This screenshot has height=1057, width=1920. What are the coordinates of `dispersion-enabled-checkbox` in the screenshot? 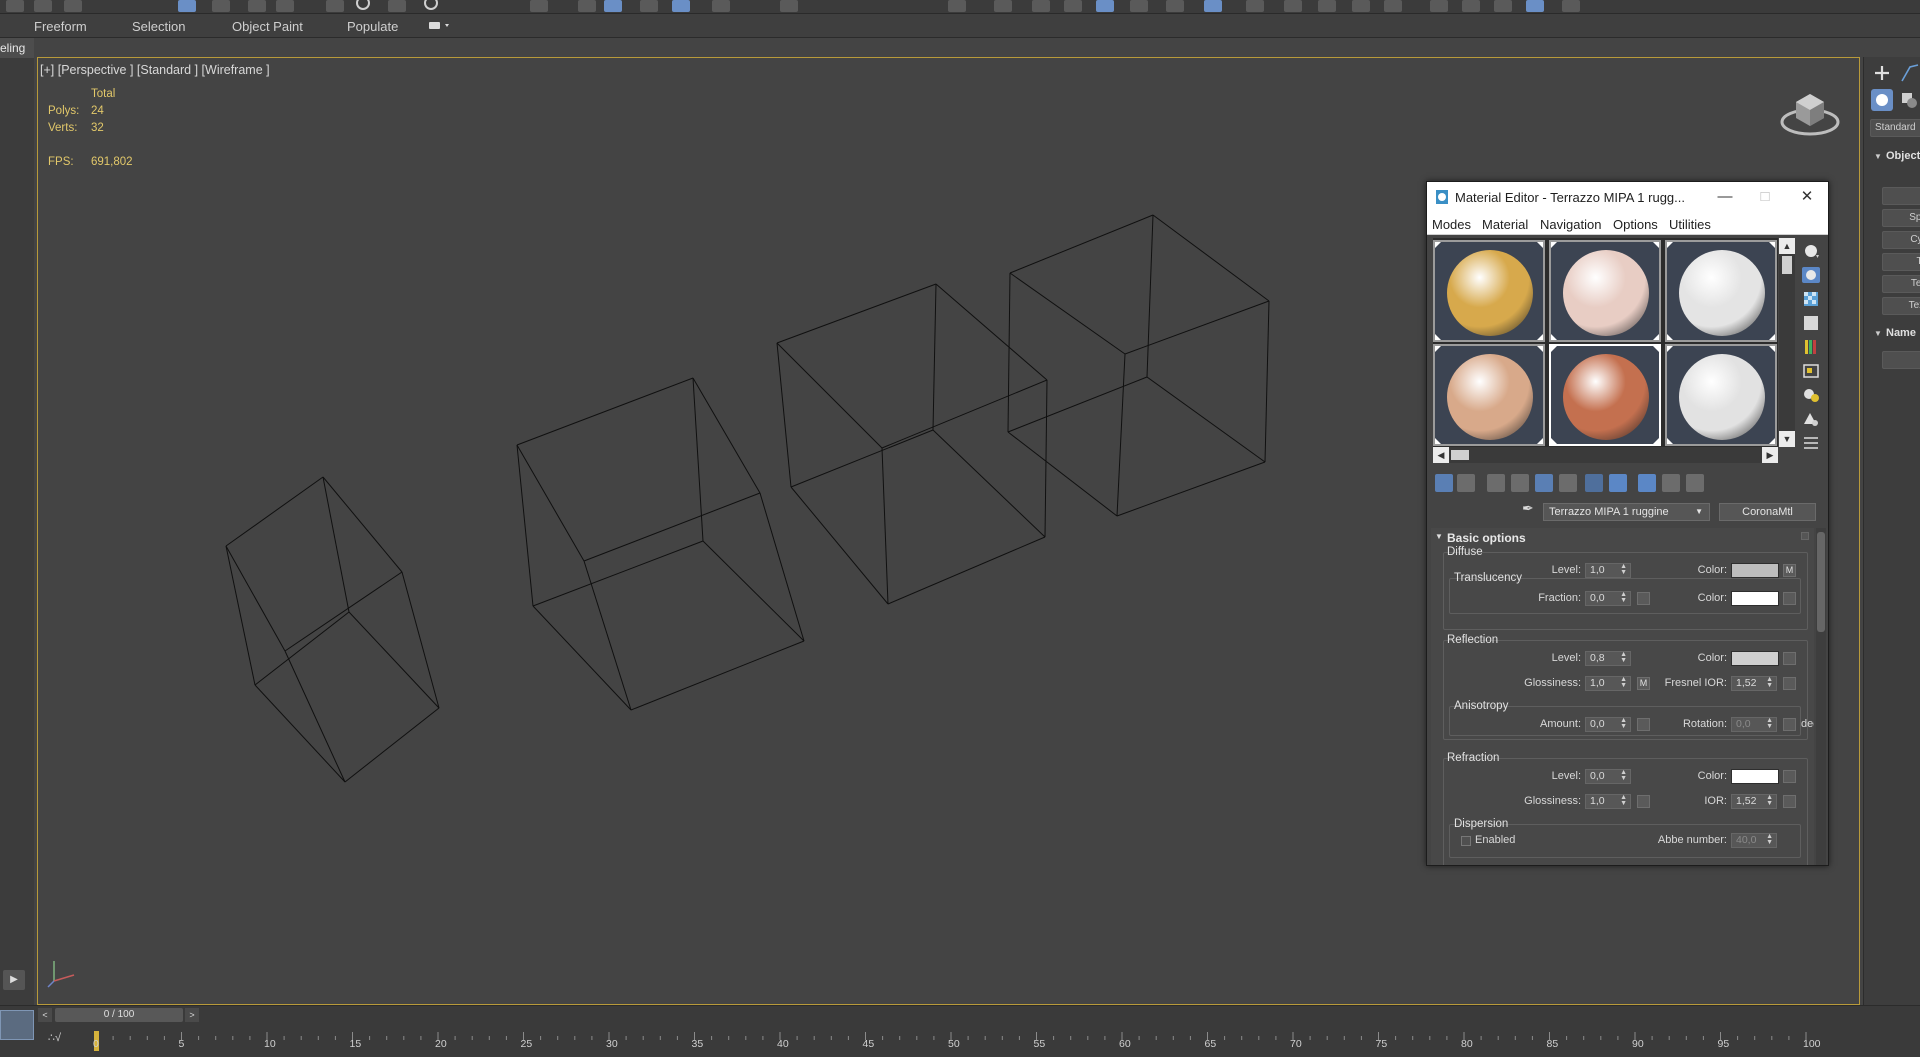 It's located at (1466, 841).